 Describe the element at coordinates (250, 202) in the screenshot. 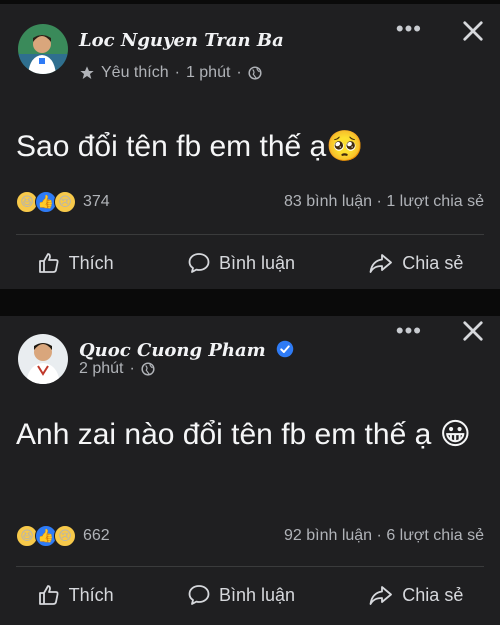

I see `post-stats: 😆 👍 😢 374 83 bình luận · 1 lượt chia sẻ` at that location.